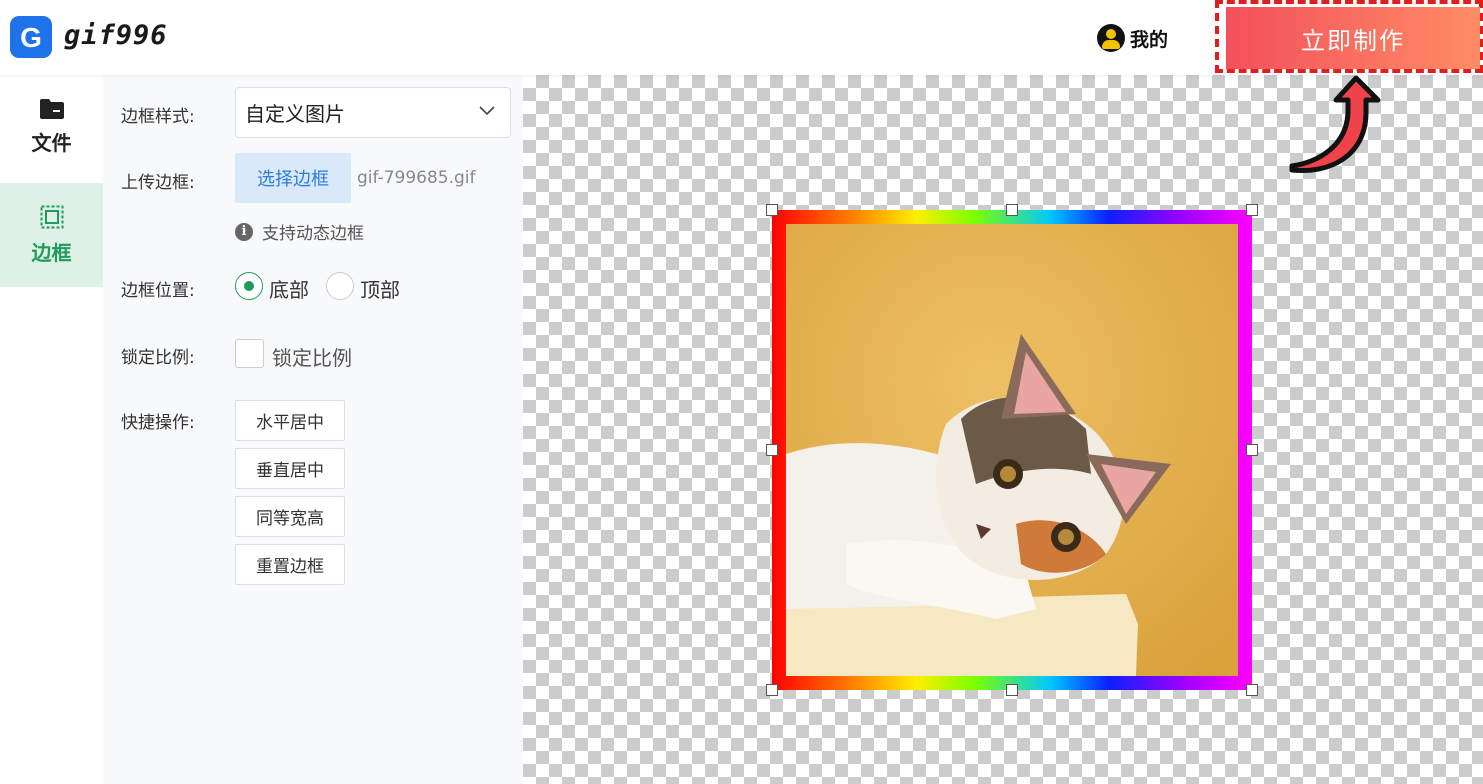  I want to click on frame-style-select: 自定义图片, so click(373, 112).